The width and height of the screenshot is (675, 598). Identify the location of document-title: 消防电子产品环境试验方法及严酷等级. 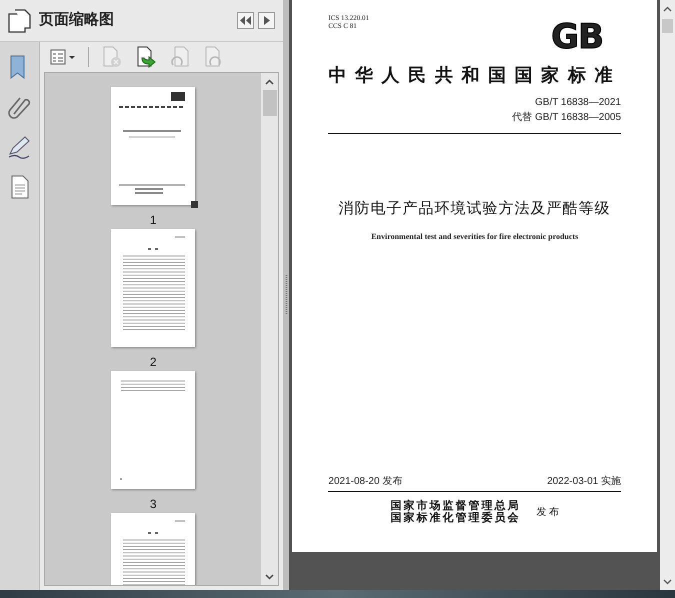
(475, 209).